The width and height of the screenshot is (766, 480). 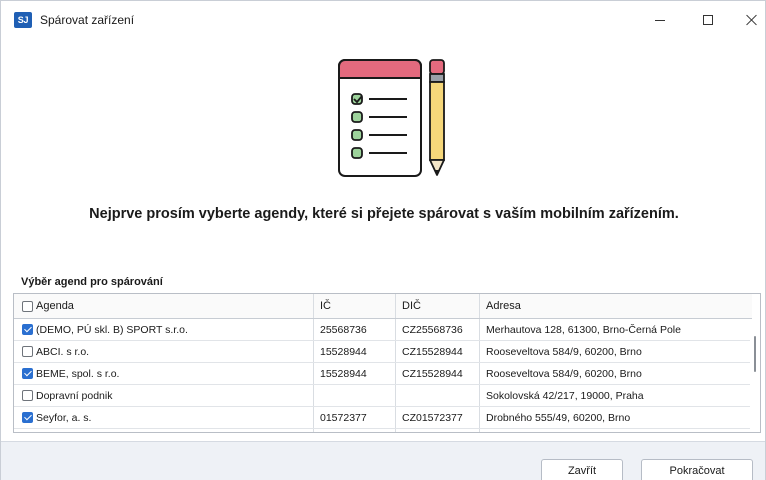 I want to click on select-all-checkbox, so click(x=27, y=306).